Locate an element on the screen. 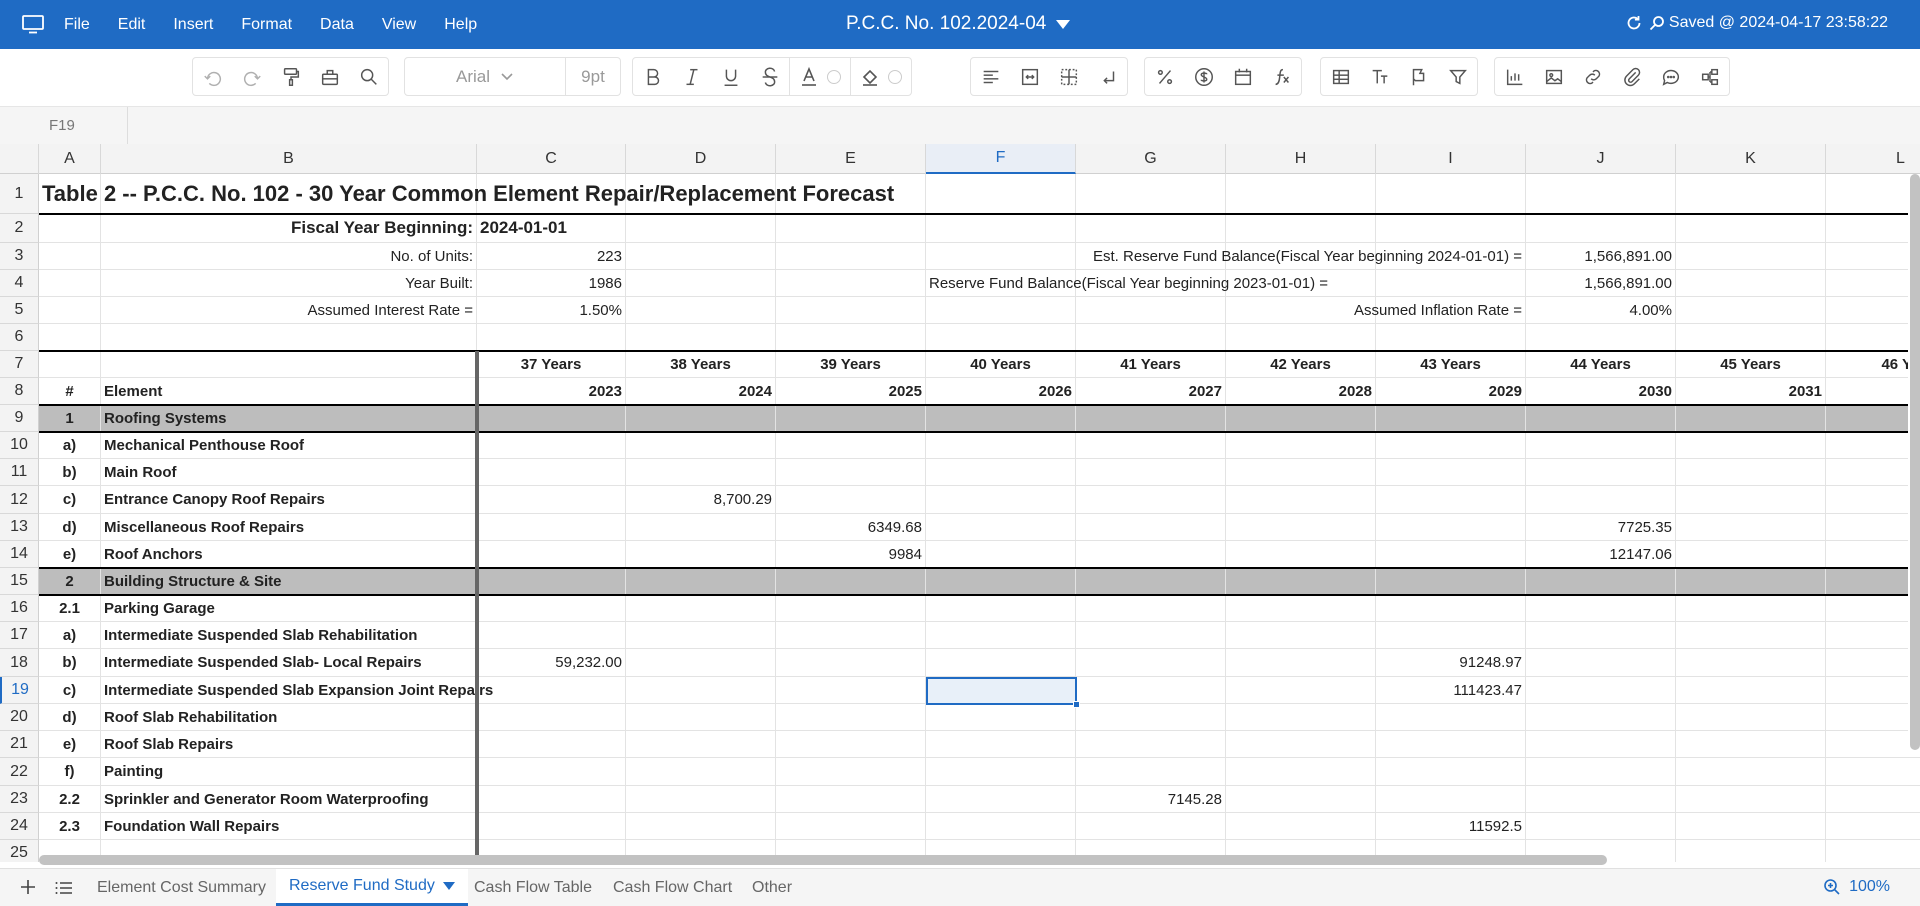 The height and width of the screenshot is (906, 1920). row-header-24: 24 is located at coordinates (19, 826).